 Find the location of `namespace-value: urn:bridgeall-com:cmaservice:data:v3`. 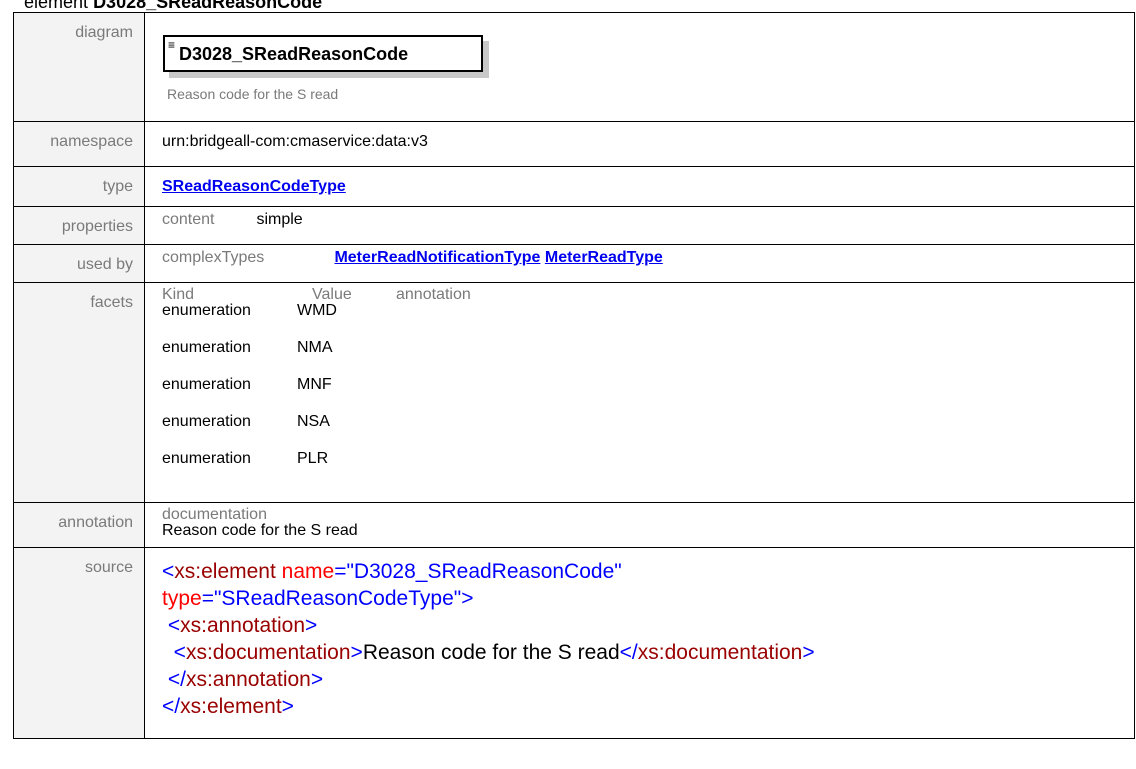

namespace-value: urn:bridgeall-com:cmaservice:data:v3 is located at coordinates (295, 141).